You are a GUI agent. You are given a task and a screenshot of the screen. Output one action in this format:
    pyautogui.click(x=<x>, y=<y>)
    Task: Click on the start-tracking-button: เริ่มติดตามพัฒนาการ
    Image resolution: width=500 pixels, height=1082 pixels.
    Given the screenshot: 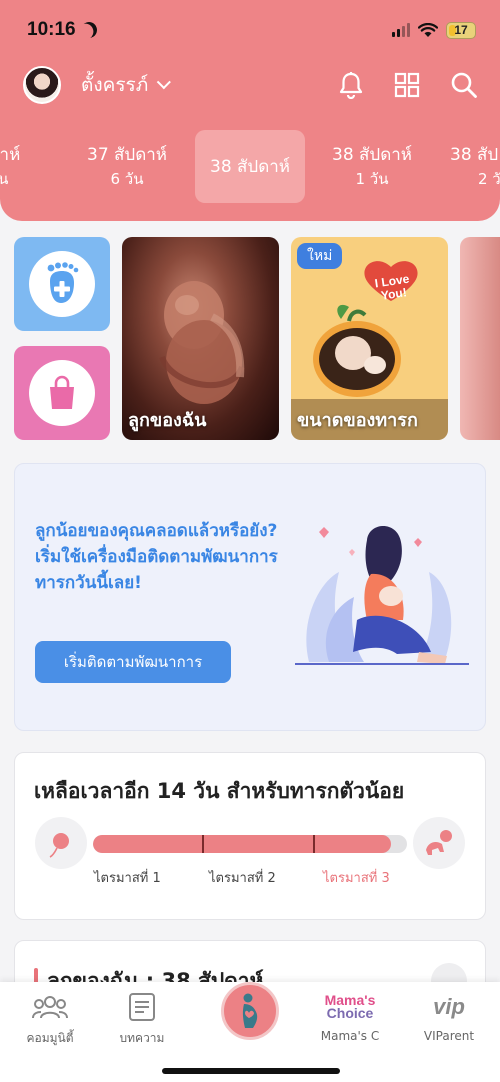 What is the action you would take?
    pyautogui.click(x=133, y=662)
    